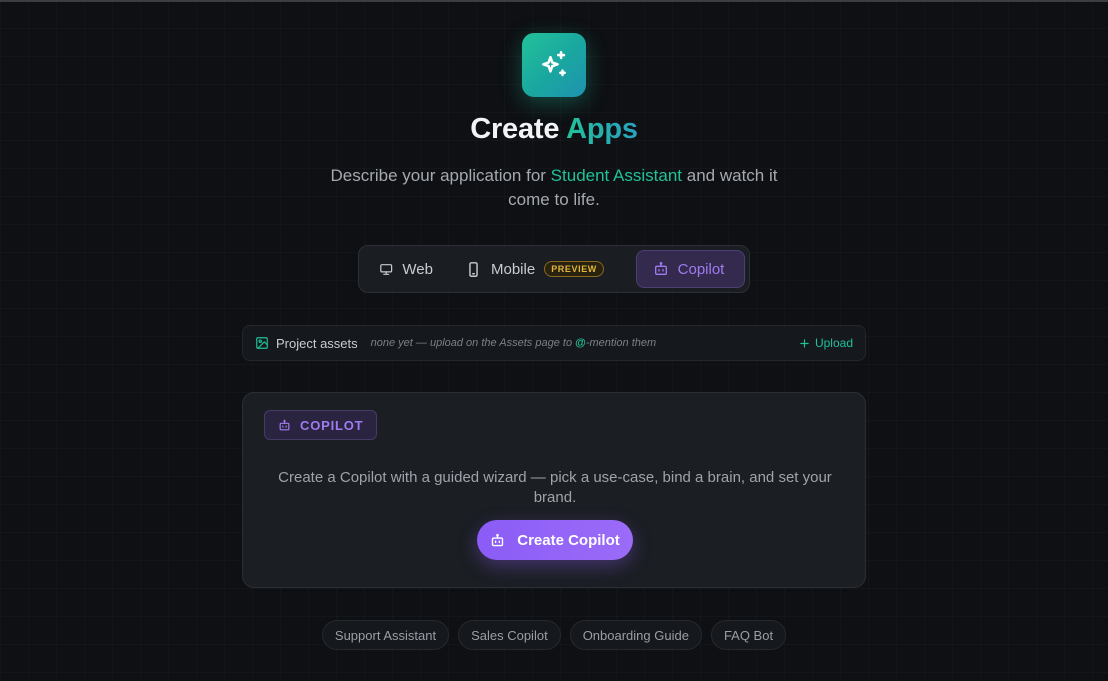 The width and height of the screenshot is (1108, 681). What do you see at coordinates (616, 175) in the screenshot?
I see `project-name-highlight: Student Assistant` at bounding box center [616, 175].